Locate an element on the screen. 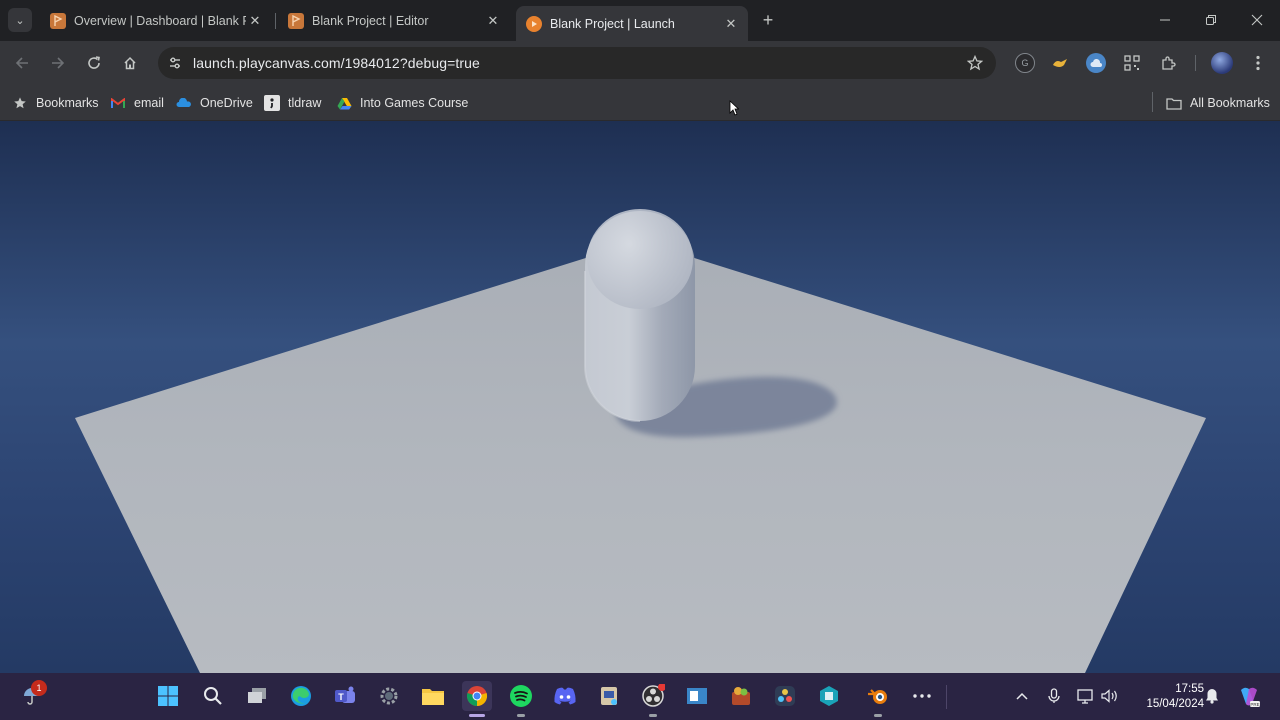  fruit-app-icon is located at coordinates (741, 696).